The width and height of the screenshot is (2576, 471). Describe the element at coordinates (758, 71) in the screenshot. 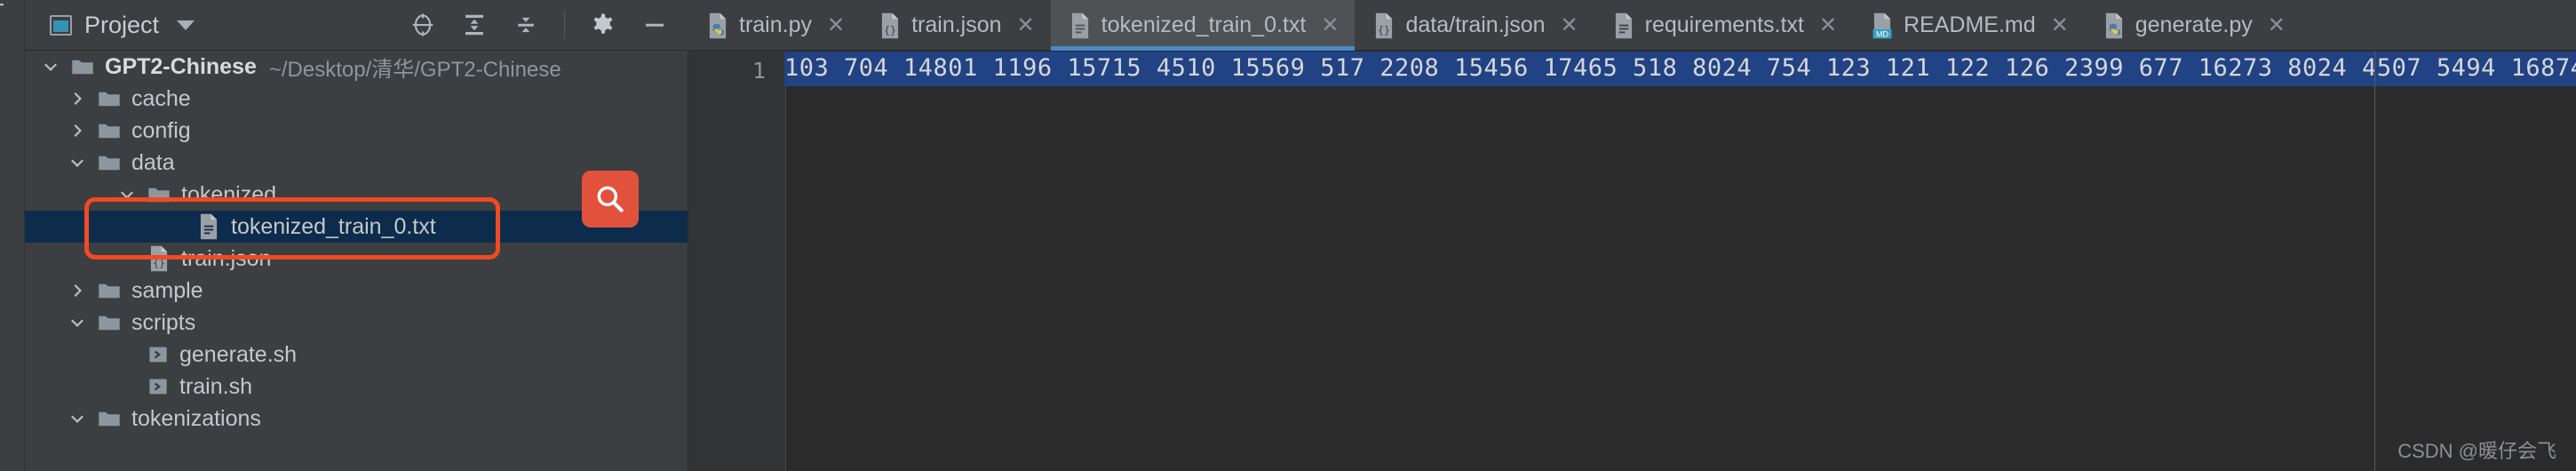

I see `line-number: 1` at that location.